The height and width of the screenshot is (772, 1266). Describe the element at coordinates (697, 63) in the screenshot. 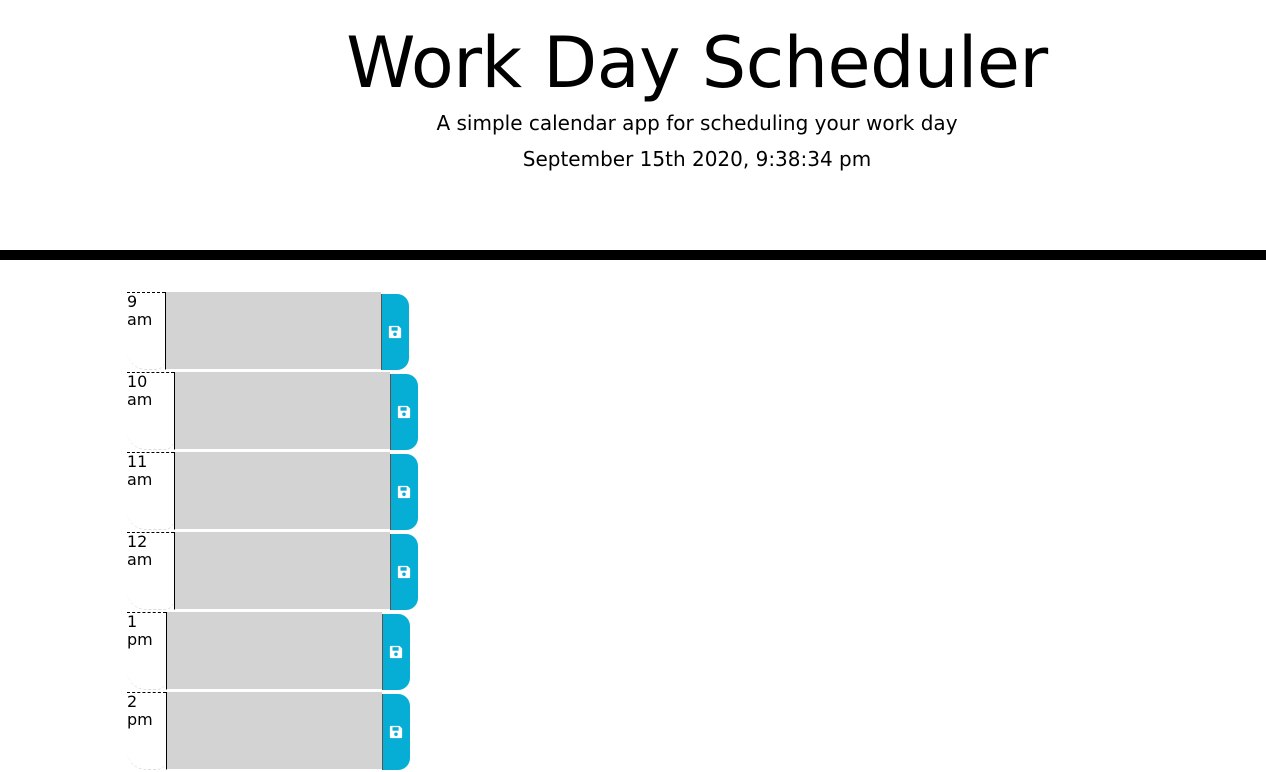

I see `page-title: Work Day Scheduler` at that location.